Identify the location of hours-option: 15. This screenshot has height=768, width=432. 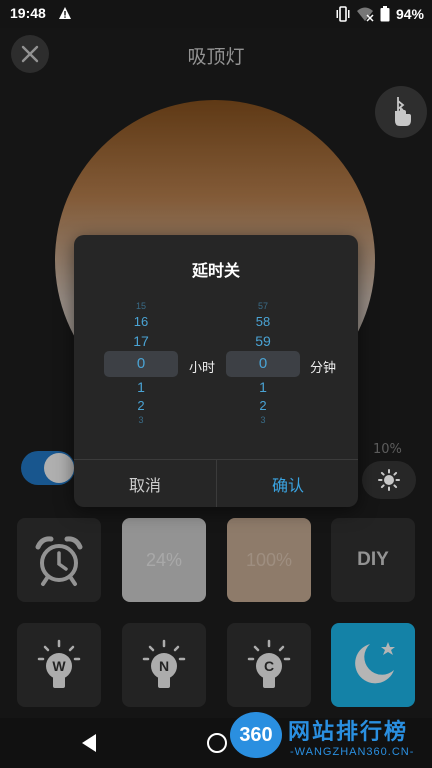
(140, 306).